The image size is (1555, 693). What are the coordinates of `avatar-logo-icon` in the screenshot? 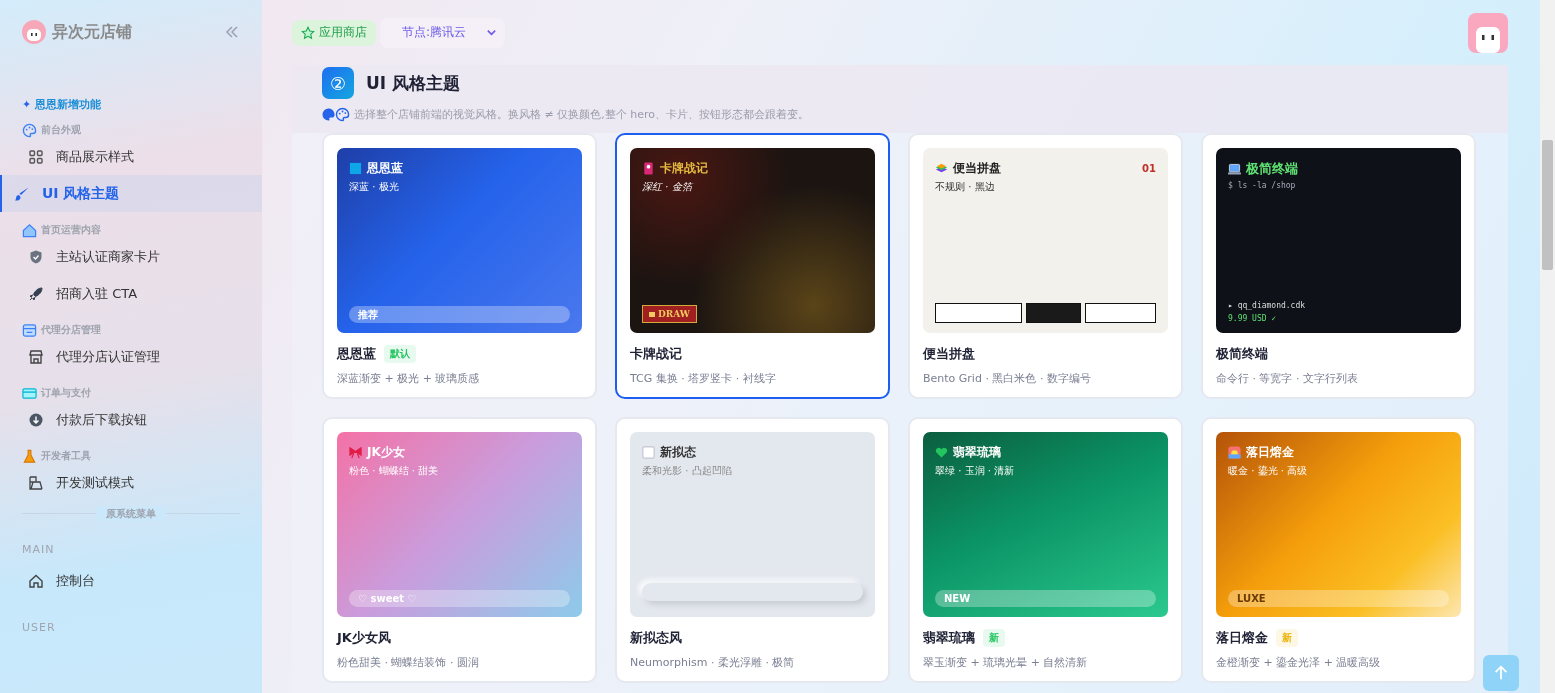 It's located at (34, 32).